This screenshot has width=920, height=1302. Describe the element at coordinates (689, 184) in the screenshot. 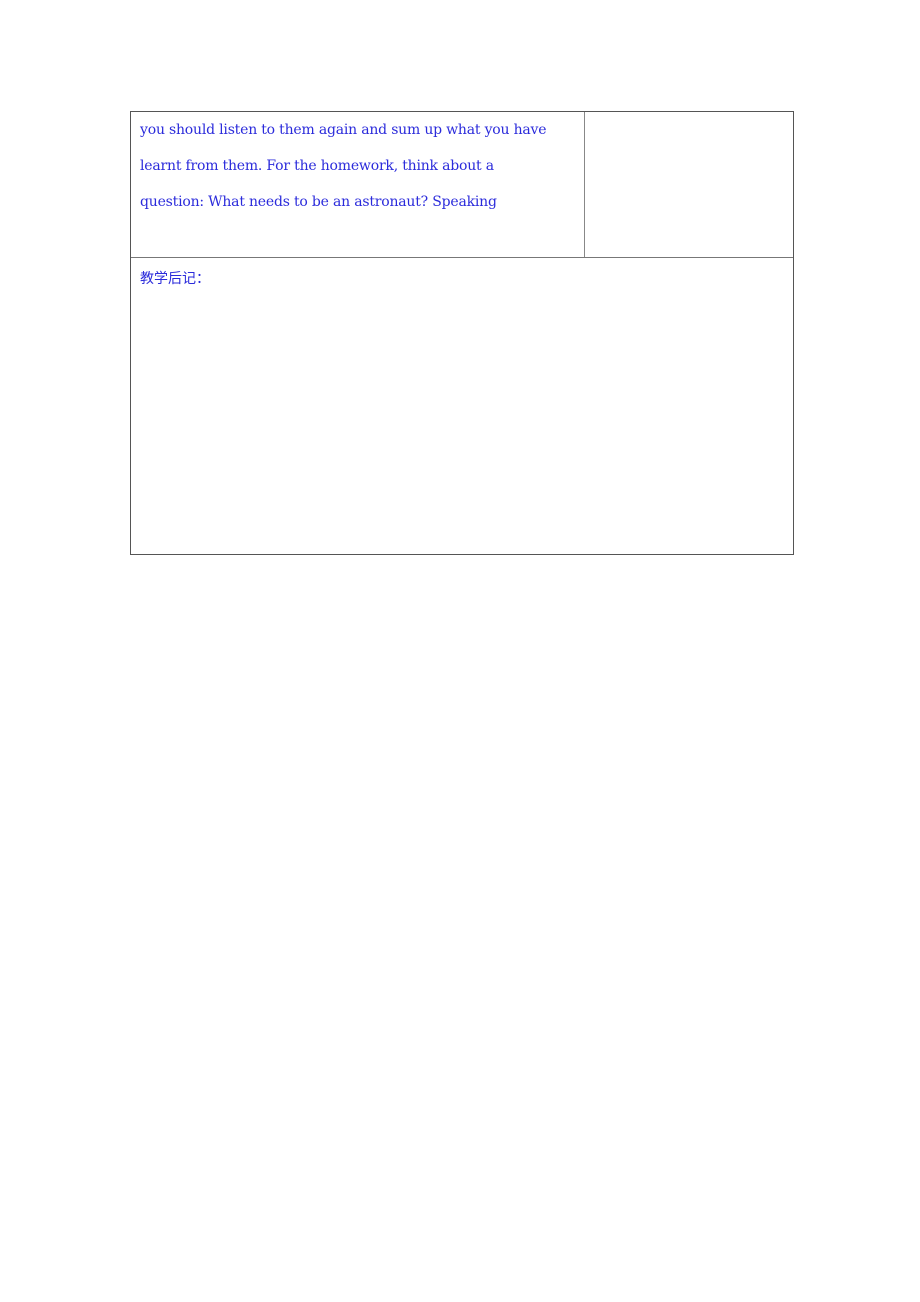

I see `notes-side-cell` at that location.